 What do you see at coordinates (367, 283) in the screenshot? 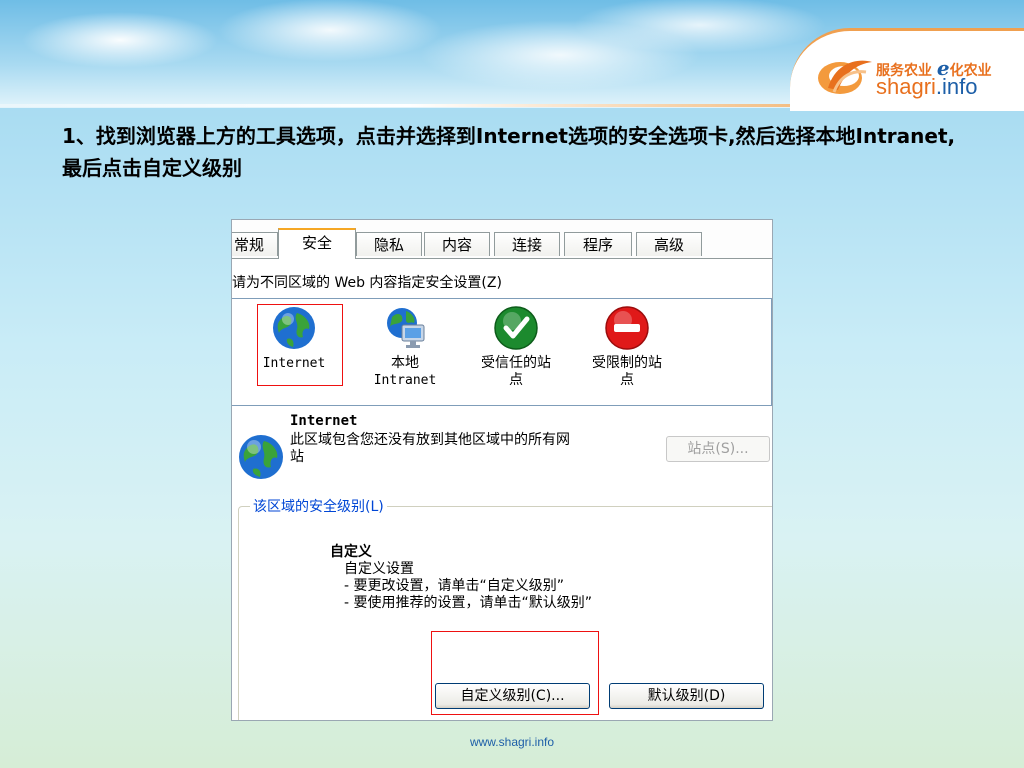
I see `zone-caption: 请为不同区域的 Web 内容指定安全设置(Z)` at bounding box center [367, 283].